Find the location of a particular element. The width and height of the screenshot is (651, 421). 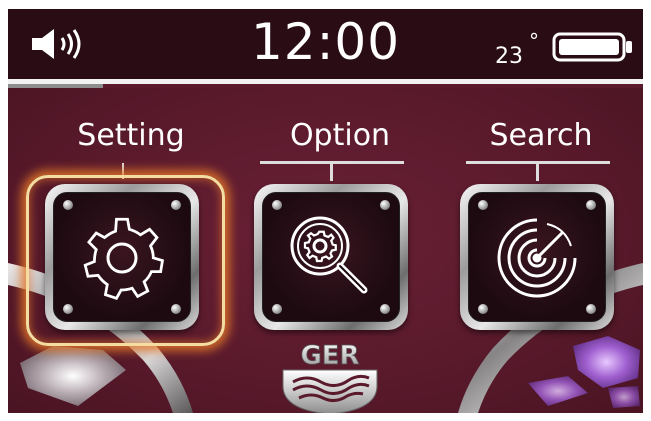

menu-label-setting: Setting is located at coordinates (131, 135).